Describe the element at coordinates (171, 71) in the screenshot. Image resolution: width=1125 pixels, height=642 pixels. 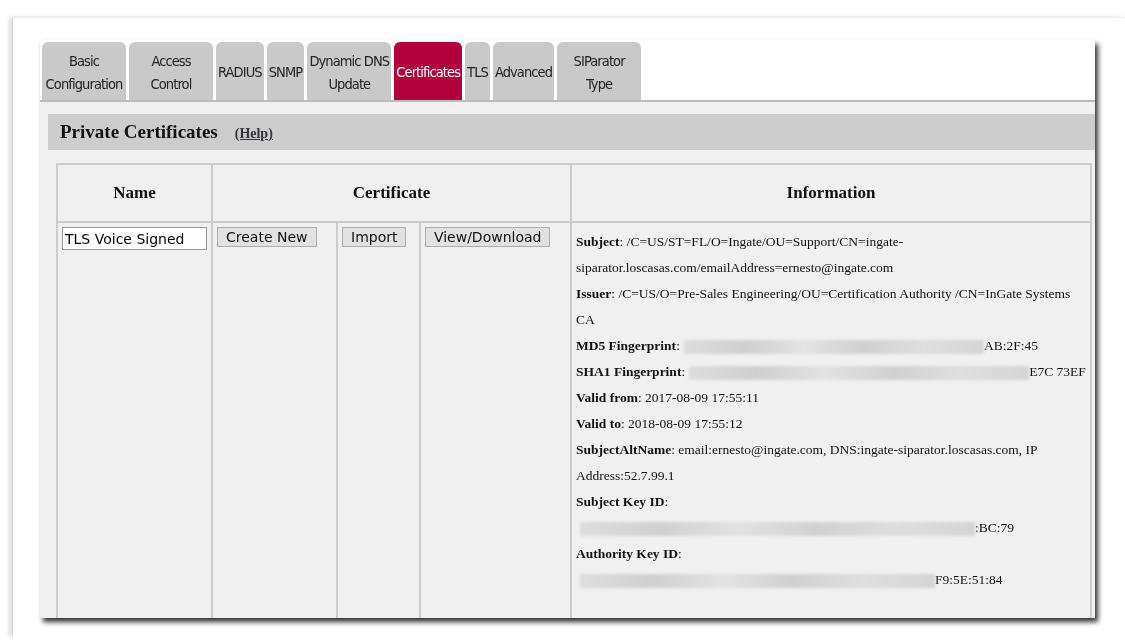
I see `tab: Access Control` at that location.